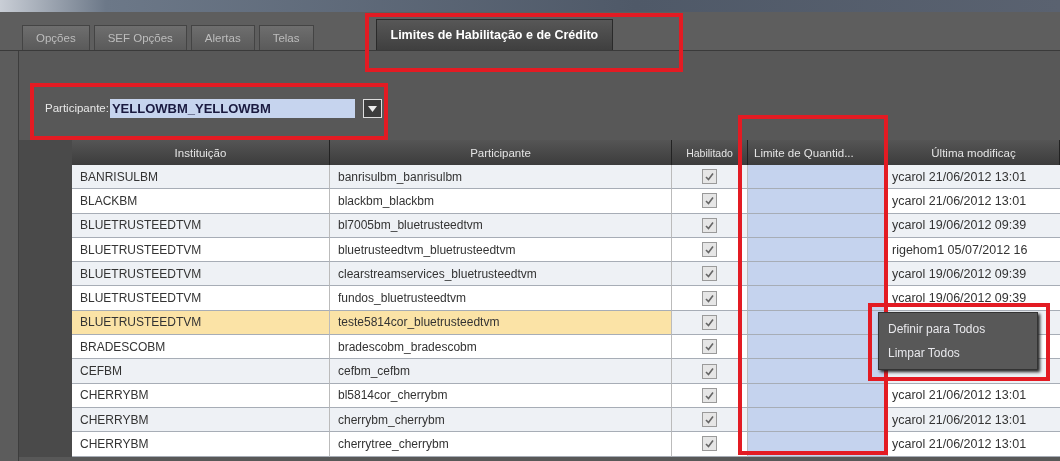 The width and height of the screenshot is (1060, 461). Describe the element at coordinates (501, 395) in the screenshot. I see `table-cell: bl5814cor_cherrybm` at that location.